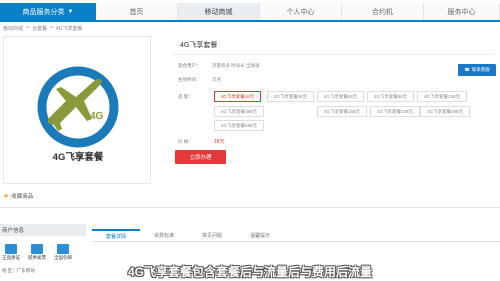  What do you see at coordinates (467, 69) in the screenshot?
I see `headset-icon: ☎` at bounding box center [467, 69].